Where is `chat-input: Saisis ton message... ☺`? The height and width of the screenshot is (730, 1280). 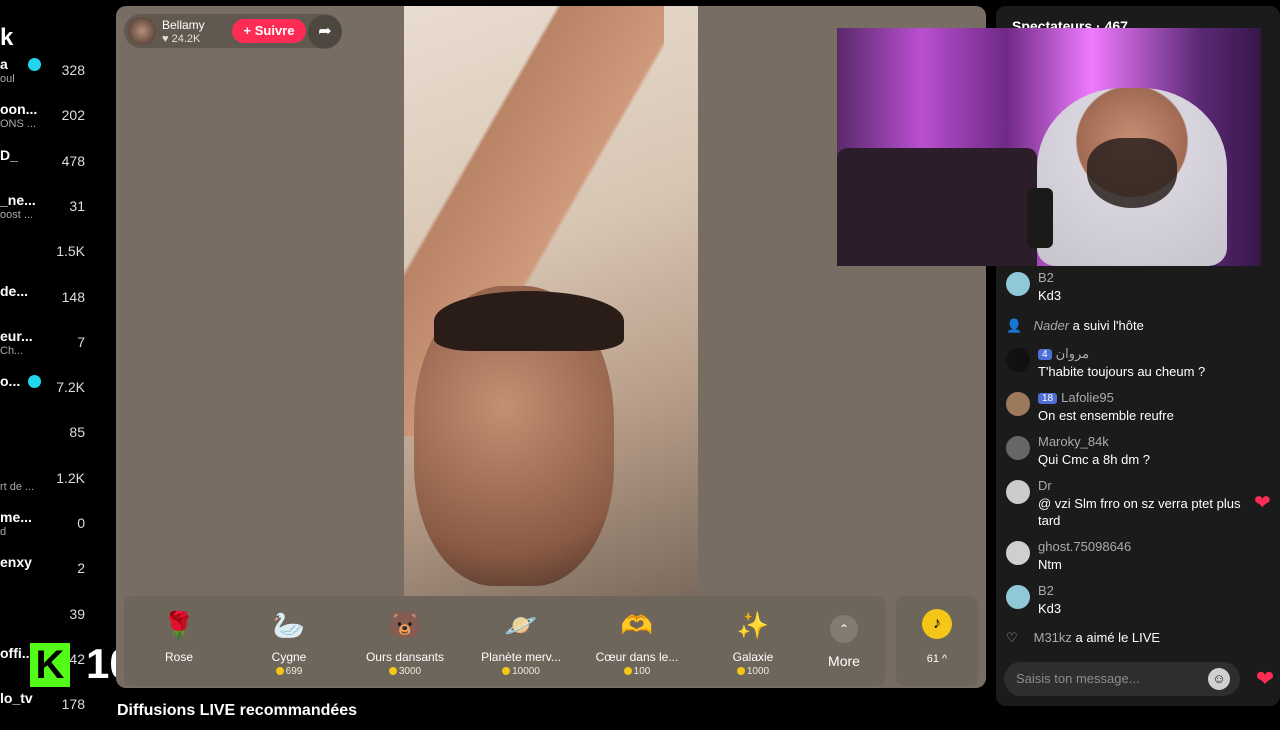 chat-input: Saisis ton message... ☺ is located at coordinates (1122, 679).